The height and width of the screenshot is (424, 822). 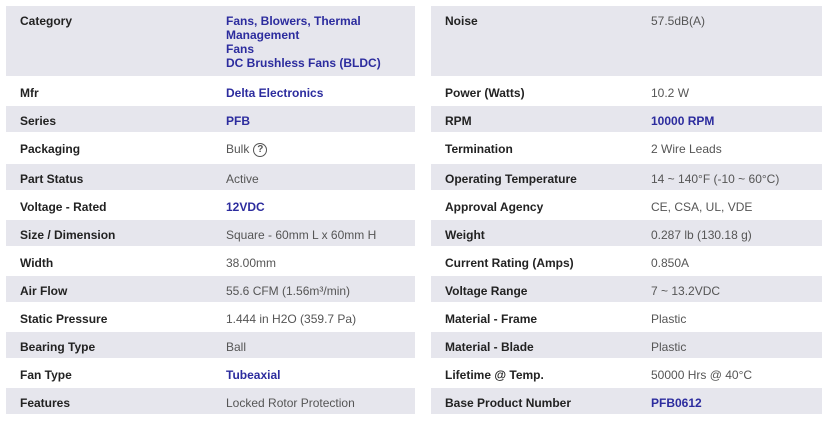 I want to click on spec-label: Features, so click(x=109, y=402).